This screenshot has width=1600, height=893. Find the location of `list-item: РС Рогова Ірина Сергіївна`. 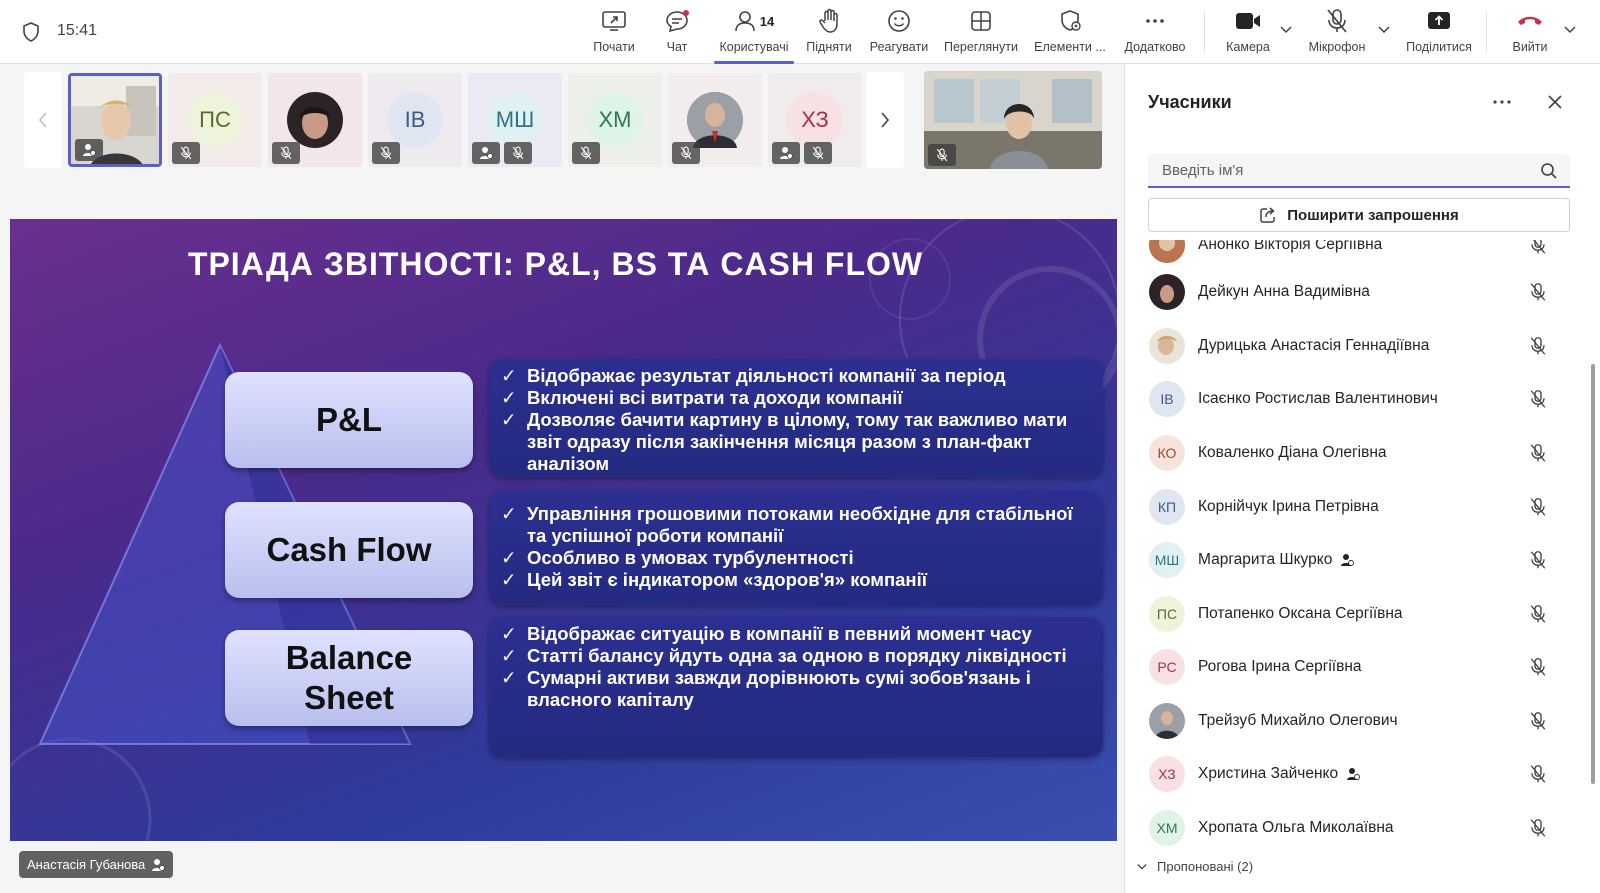

list-item: РС Рогова Ірина Сергіївна is located at coordinates (1345, 667).